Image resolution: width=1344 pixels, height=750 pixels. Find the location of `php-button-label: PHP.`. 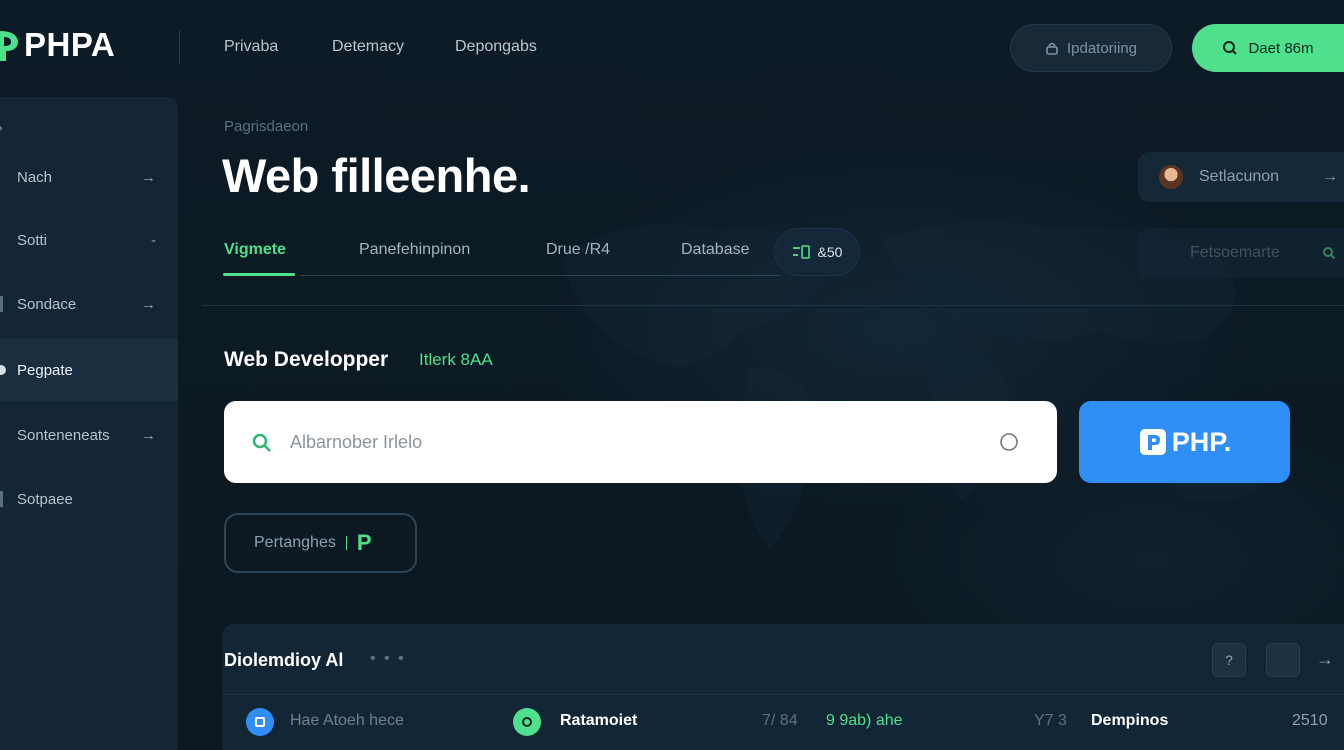

php-button-label: PHP. is located at coordinates (1201, 441).